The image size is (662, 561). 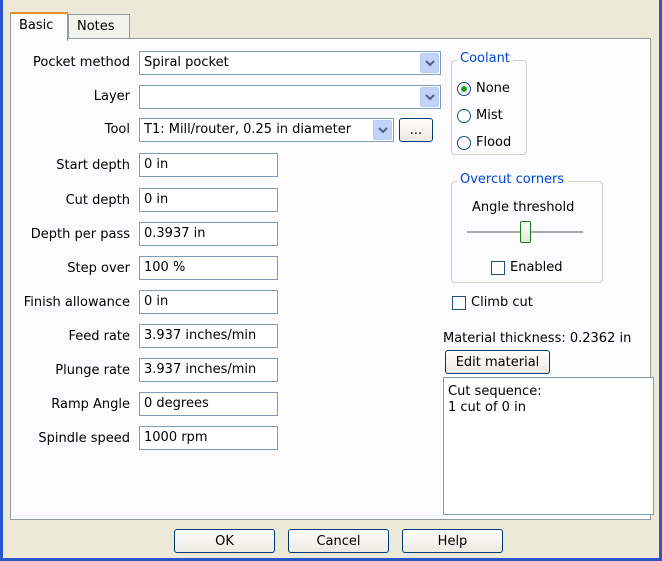 What do you see at coordinates (493, 88) in the screenshot?
I see `coolant-none-label: None` at bounding box center [493, 88].